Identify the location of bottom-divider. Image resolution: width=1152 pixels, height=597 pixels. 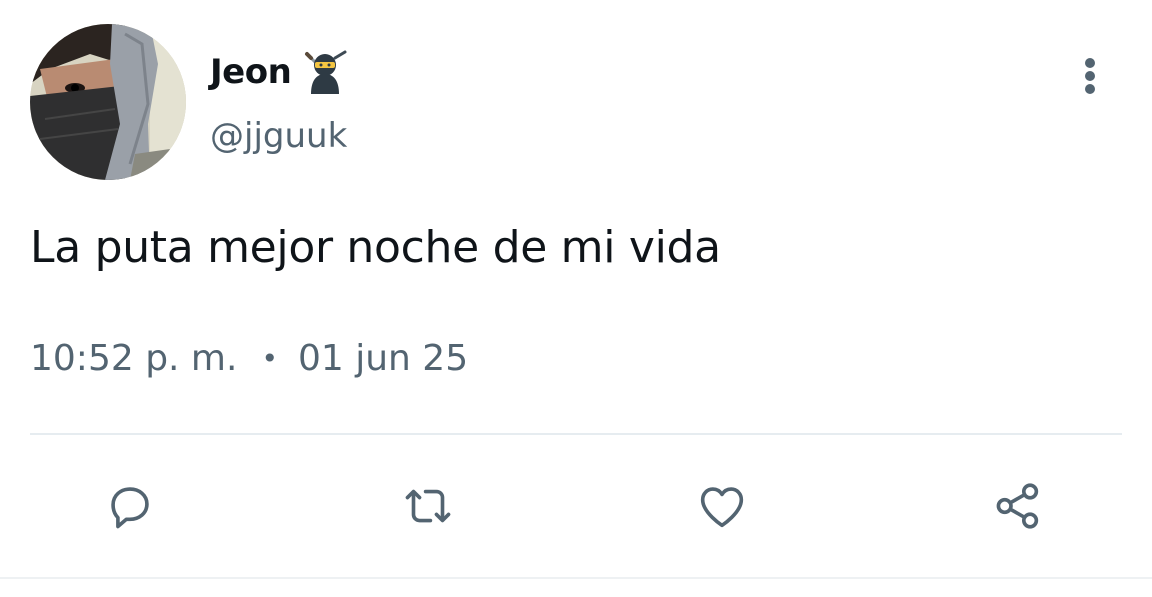
(576, 578).